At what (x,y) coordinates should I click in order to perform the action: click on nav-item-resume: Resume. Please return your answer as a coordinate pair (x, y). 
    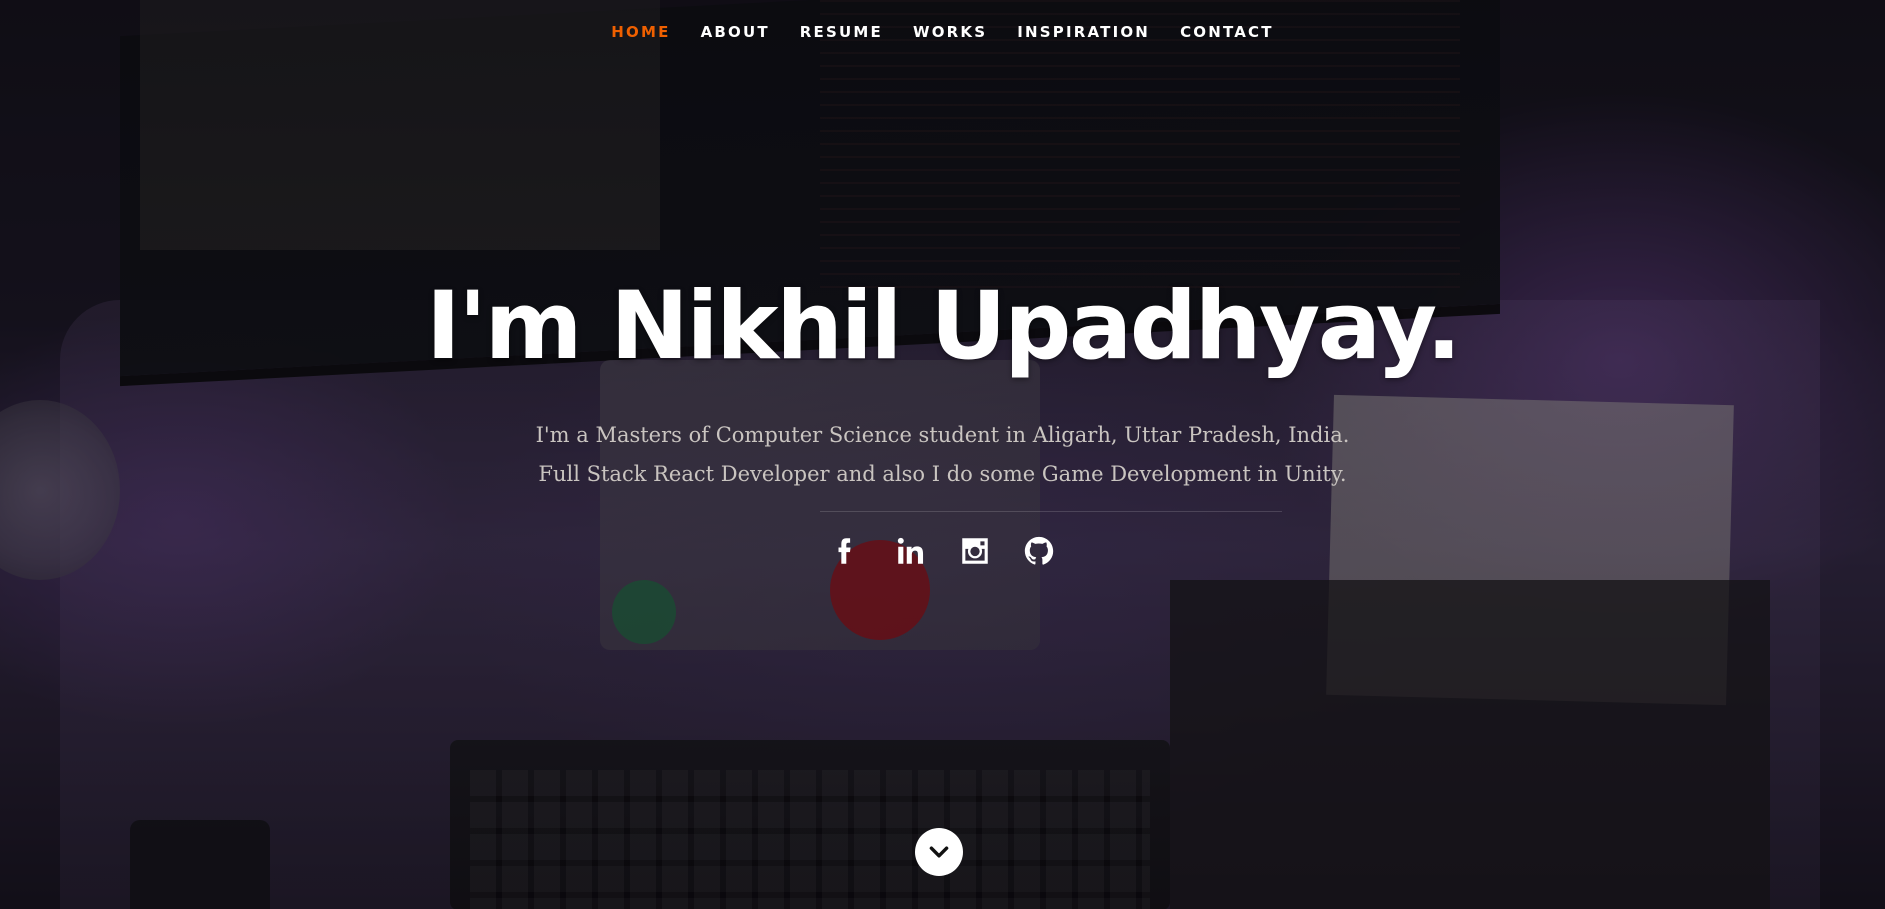
    Looking at the image, I should click on (841, 32).